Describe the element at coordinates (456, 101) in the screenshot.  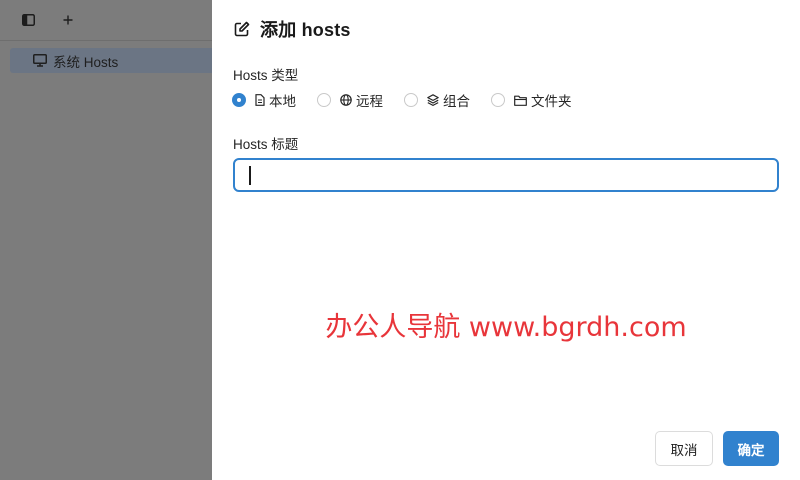
I see `radio-label-group: 组合` at that location.